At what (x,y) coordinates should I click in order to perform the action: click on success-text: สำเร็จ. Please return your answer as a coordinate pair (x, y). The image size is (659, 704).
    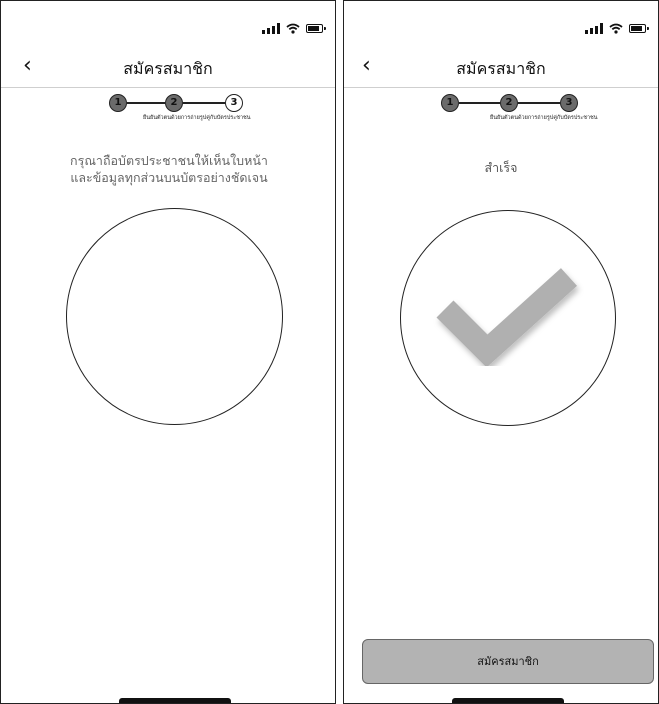
    Looking at the image, I should click on (501, 167).